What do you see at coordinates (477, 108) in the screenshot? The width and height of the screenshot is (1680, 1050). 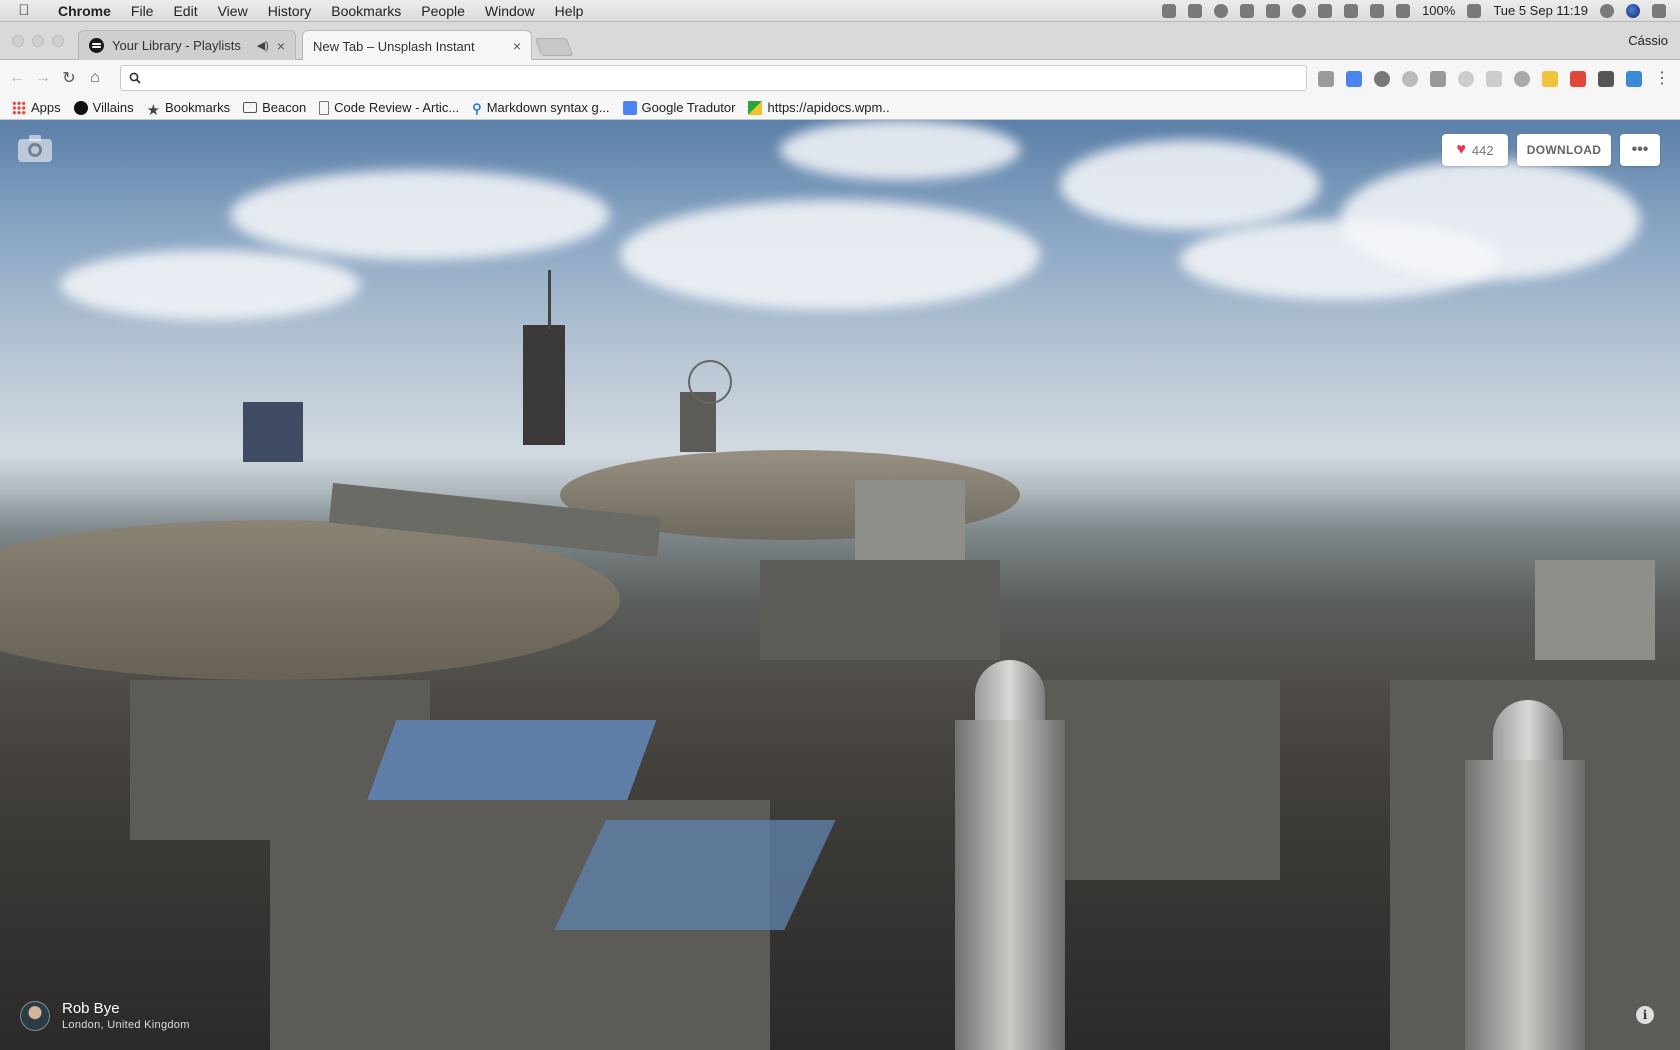 I see `markdown-icon: ⚲` at bounding box center [477, 108].